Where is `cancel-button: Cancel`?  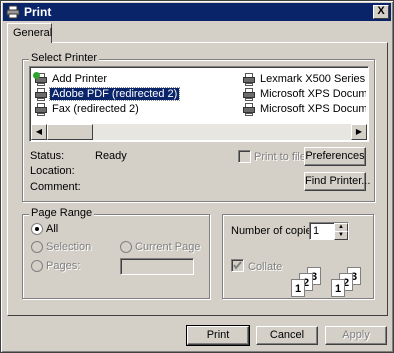
cancel-button: Cancel is located at coordinates (287, 335).